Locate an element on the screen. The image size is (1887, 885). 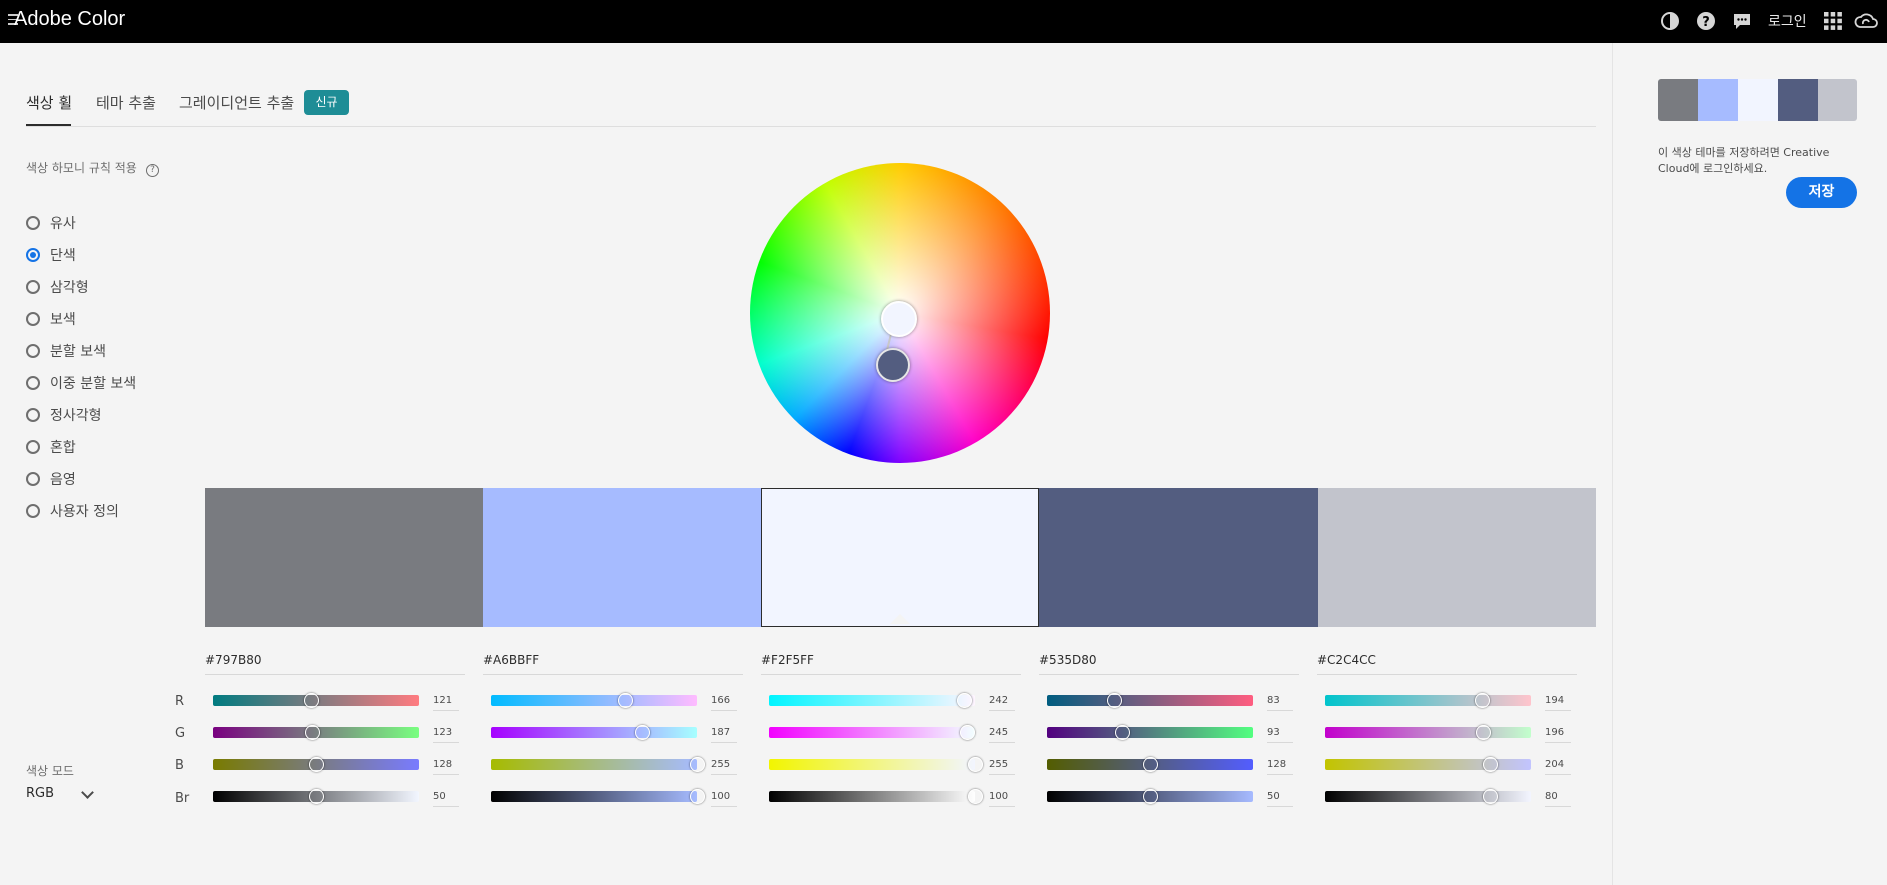
tab-extract-gradient: 그레이디언트 추출 is located at coordinates (236, 102).